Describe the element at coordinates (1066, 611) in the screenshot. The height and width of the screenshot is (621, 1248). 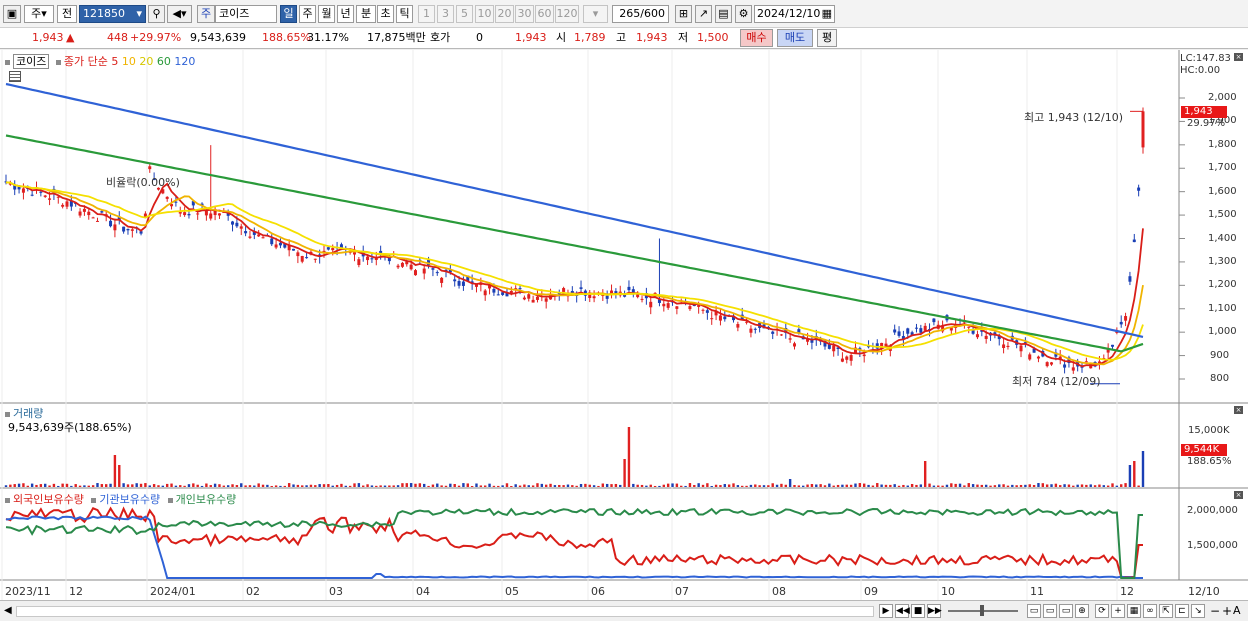
I see `layout-3-icon: ▭` at that location.